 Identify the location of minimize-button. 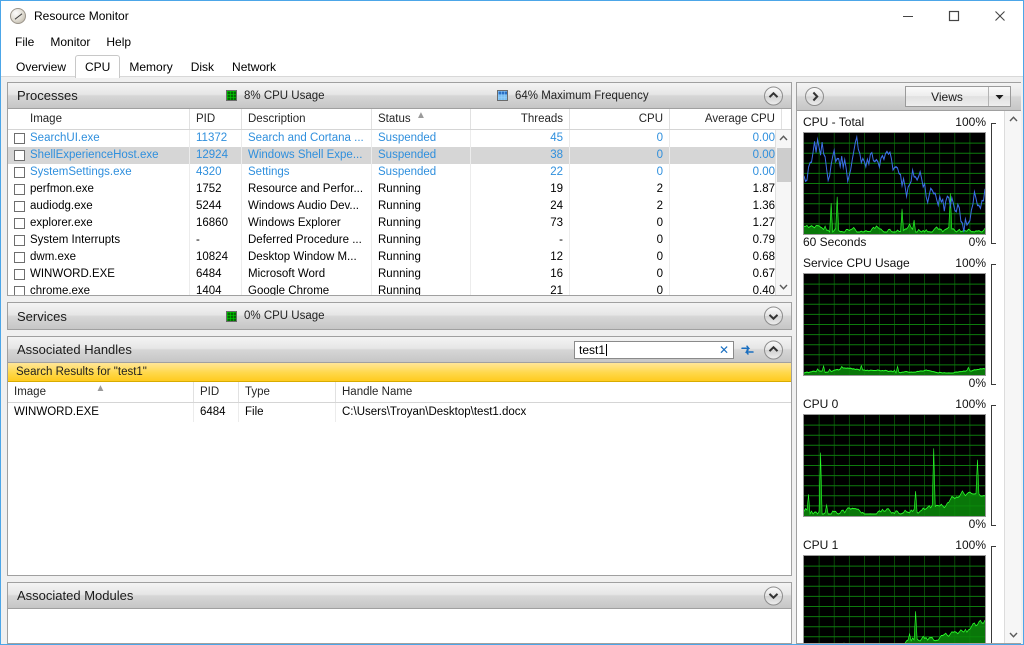
(908, 16).